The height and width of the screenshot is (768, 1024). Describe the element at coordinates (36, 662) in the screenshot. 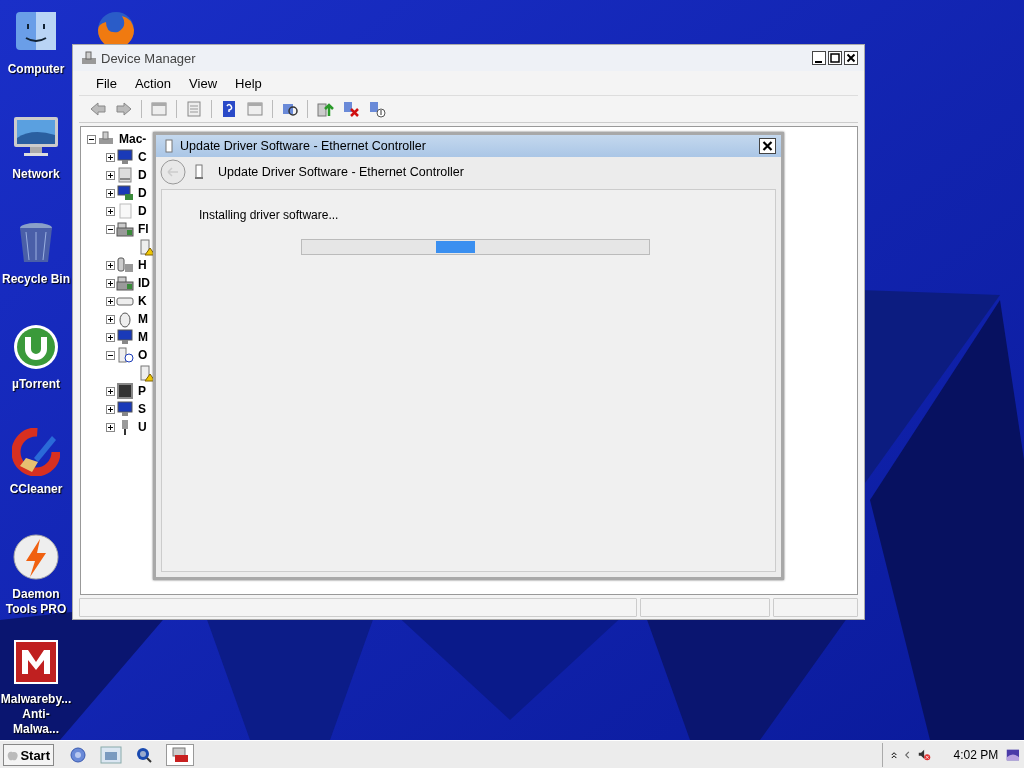

I see `logo-icon` at that location.